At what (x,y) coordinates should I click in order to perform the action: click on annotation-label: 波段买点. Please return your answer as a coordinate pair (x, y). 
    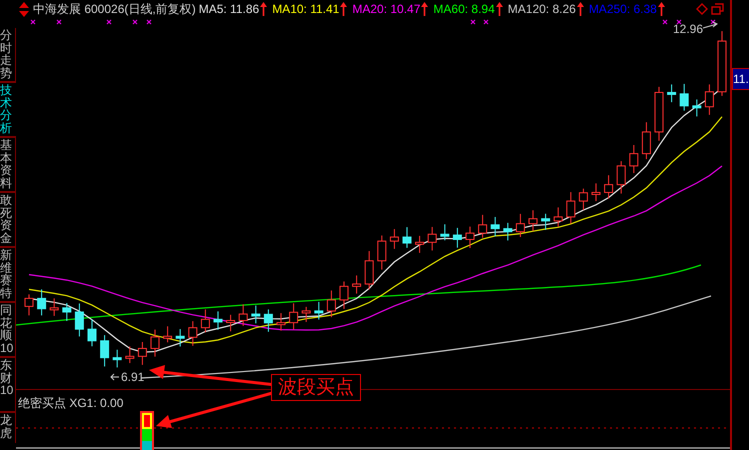
    Looking at the image, I should click on (316, 387).